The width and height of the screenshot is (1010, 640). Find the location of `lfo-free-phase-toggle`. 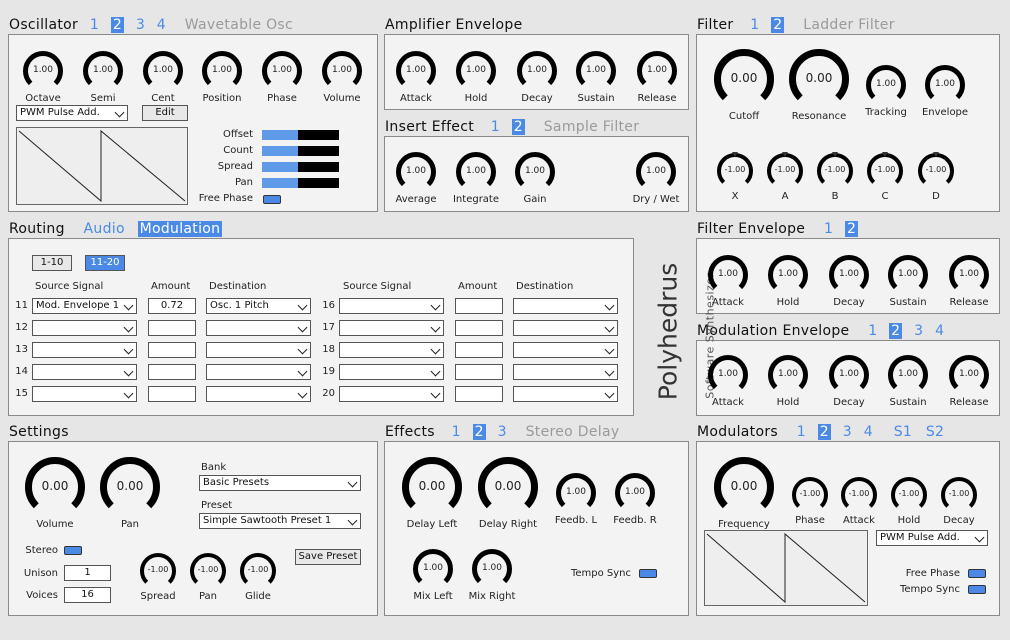

lfo-free-phase-toggle is located at coordinates (977, 573).